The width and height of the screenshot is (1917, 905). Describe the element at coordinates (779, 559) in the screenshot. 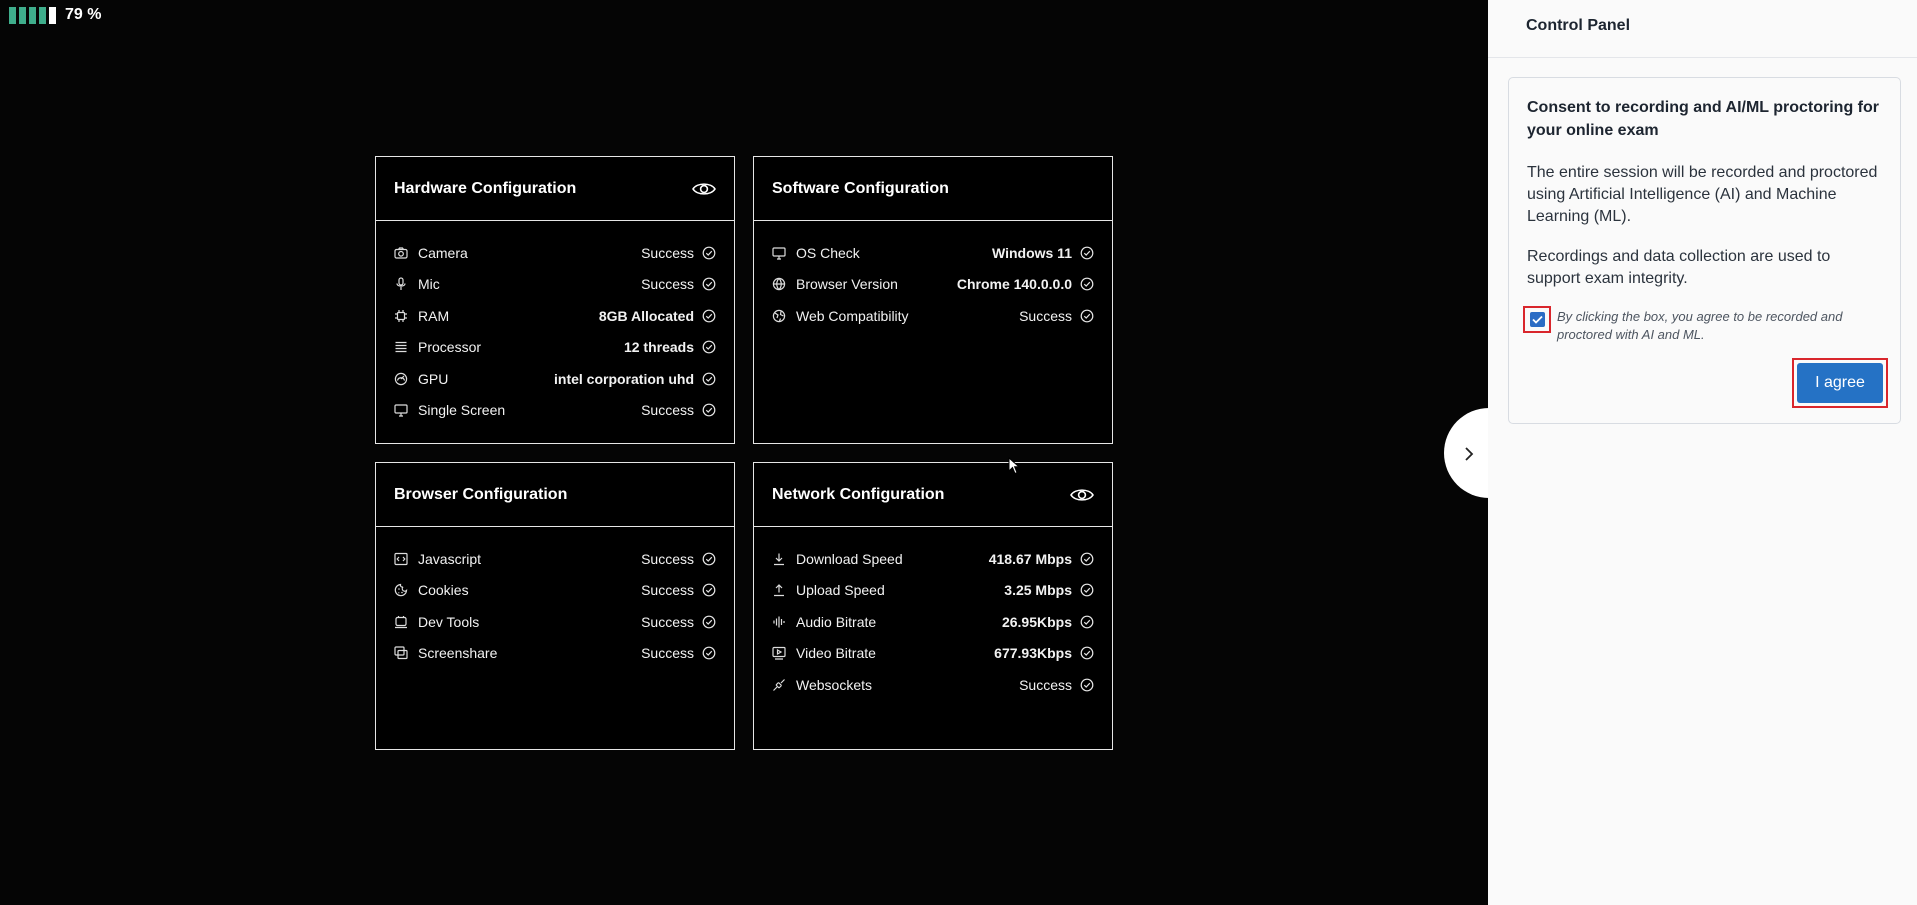

I see `download-icon` at that location.